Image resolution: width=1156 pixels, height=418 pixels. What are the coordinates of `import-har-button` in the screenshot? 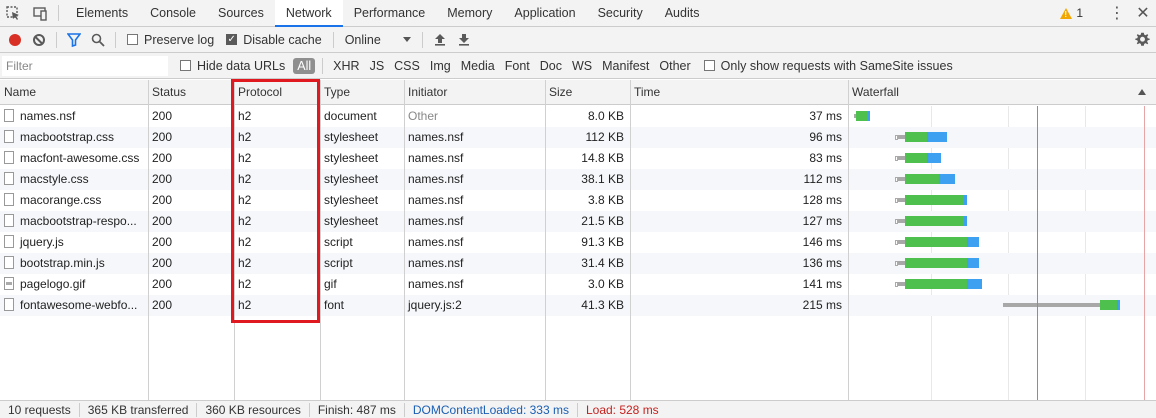 It's located at (440, 40).